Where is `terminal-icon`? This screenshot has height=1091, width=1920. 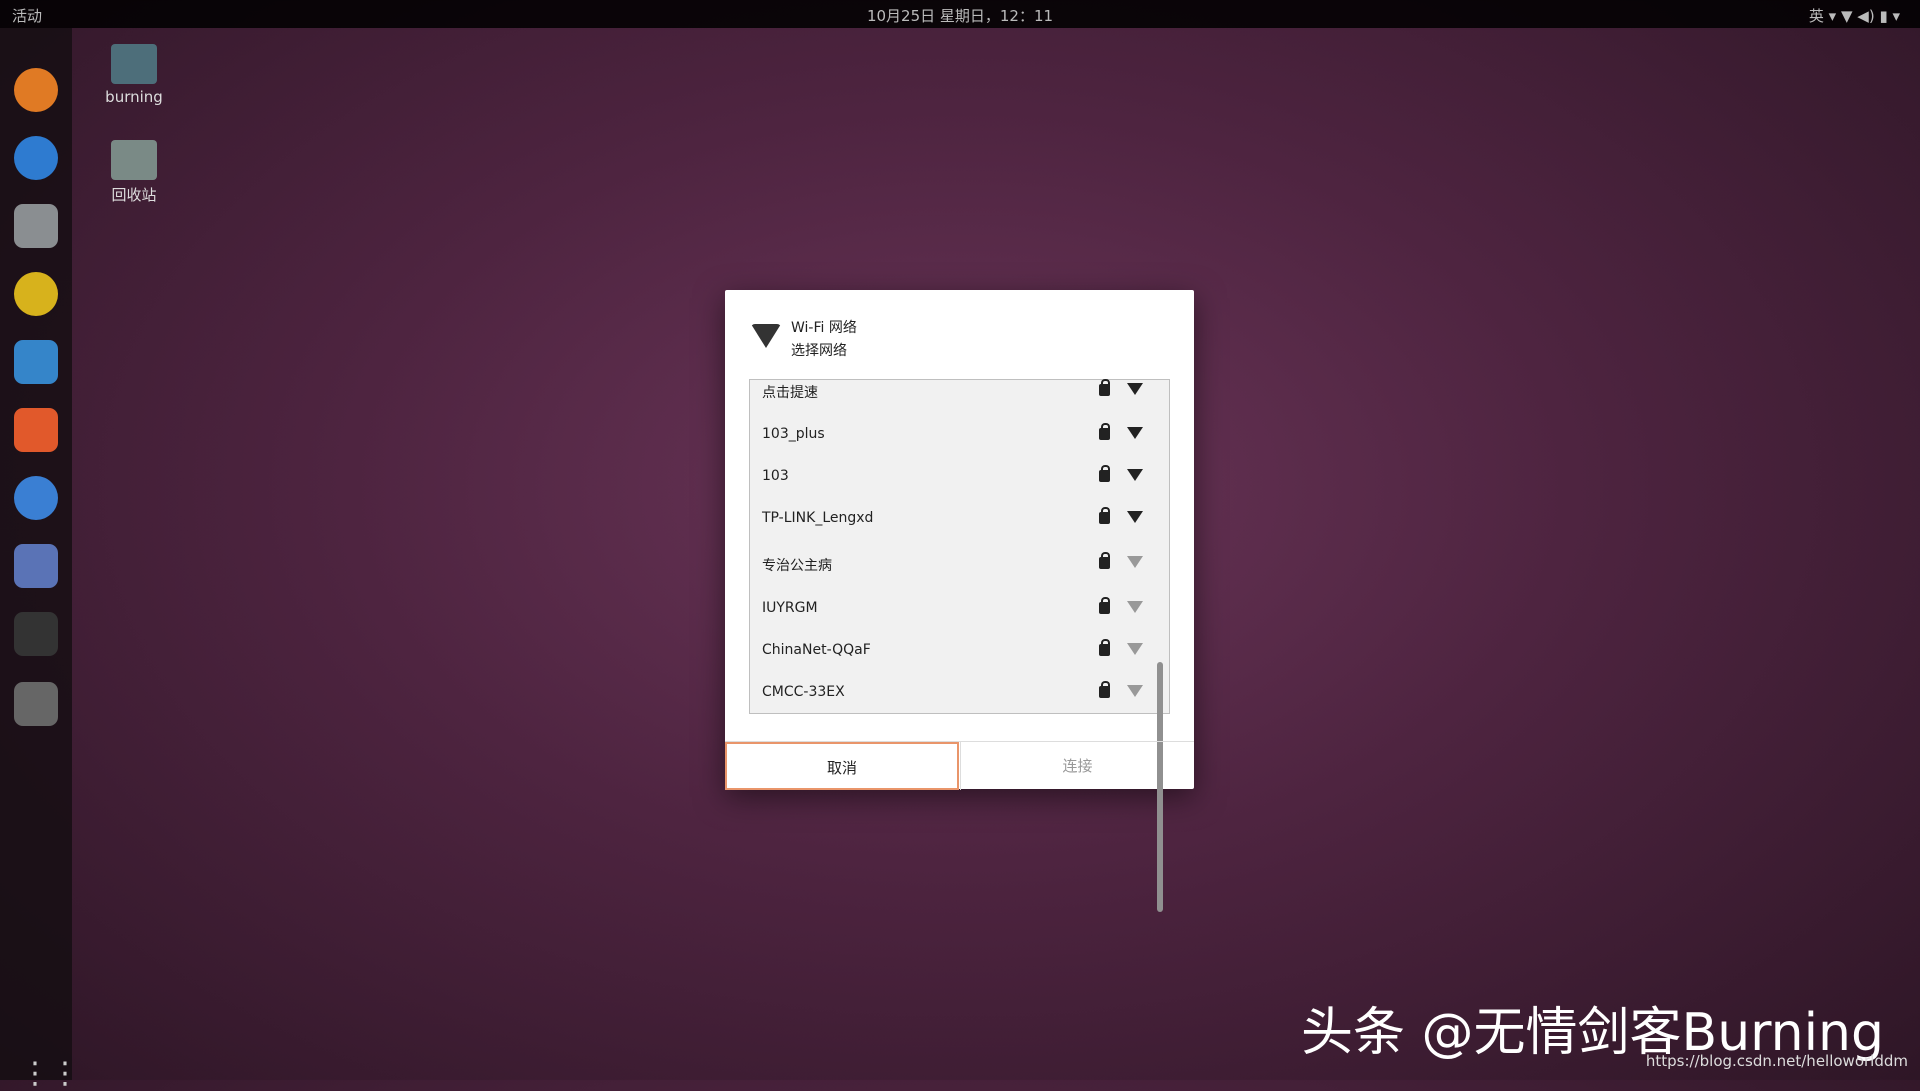 terminal-icon is located at coordinates (36, 634).